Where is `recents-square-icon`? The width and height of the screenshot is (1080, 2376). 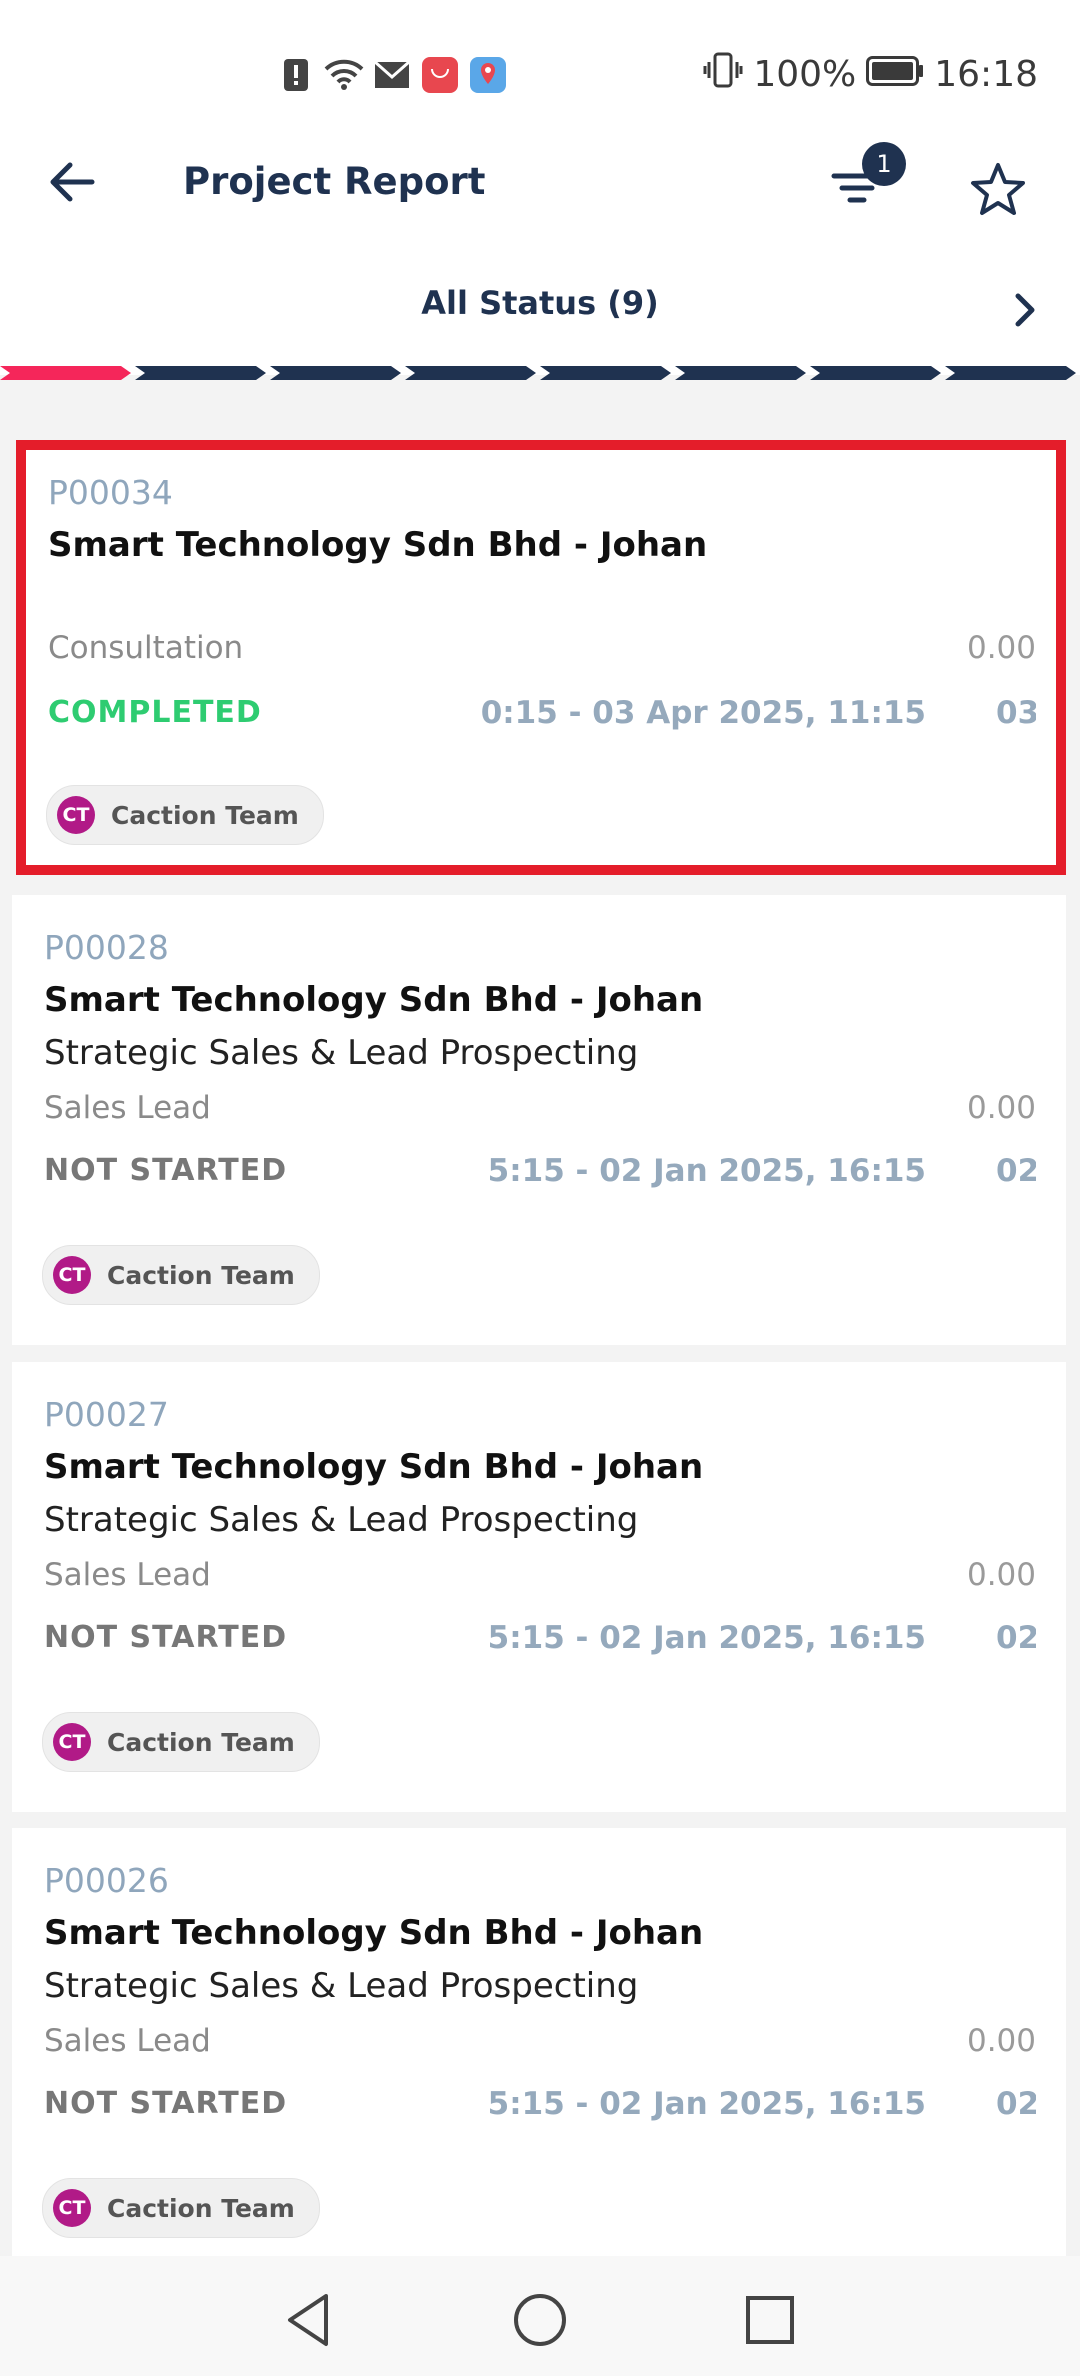 recents-square-icon is located at coordinates (770, 2320).